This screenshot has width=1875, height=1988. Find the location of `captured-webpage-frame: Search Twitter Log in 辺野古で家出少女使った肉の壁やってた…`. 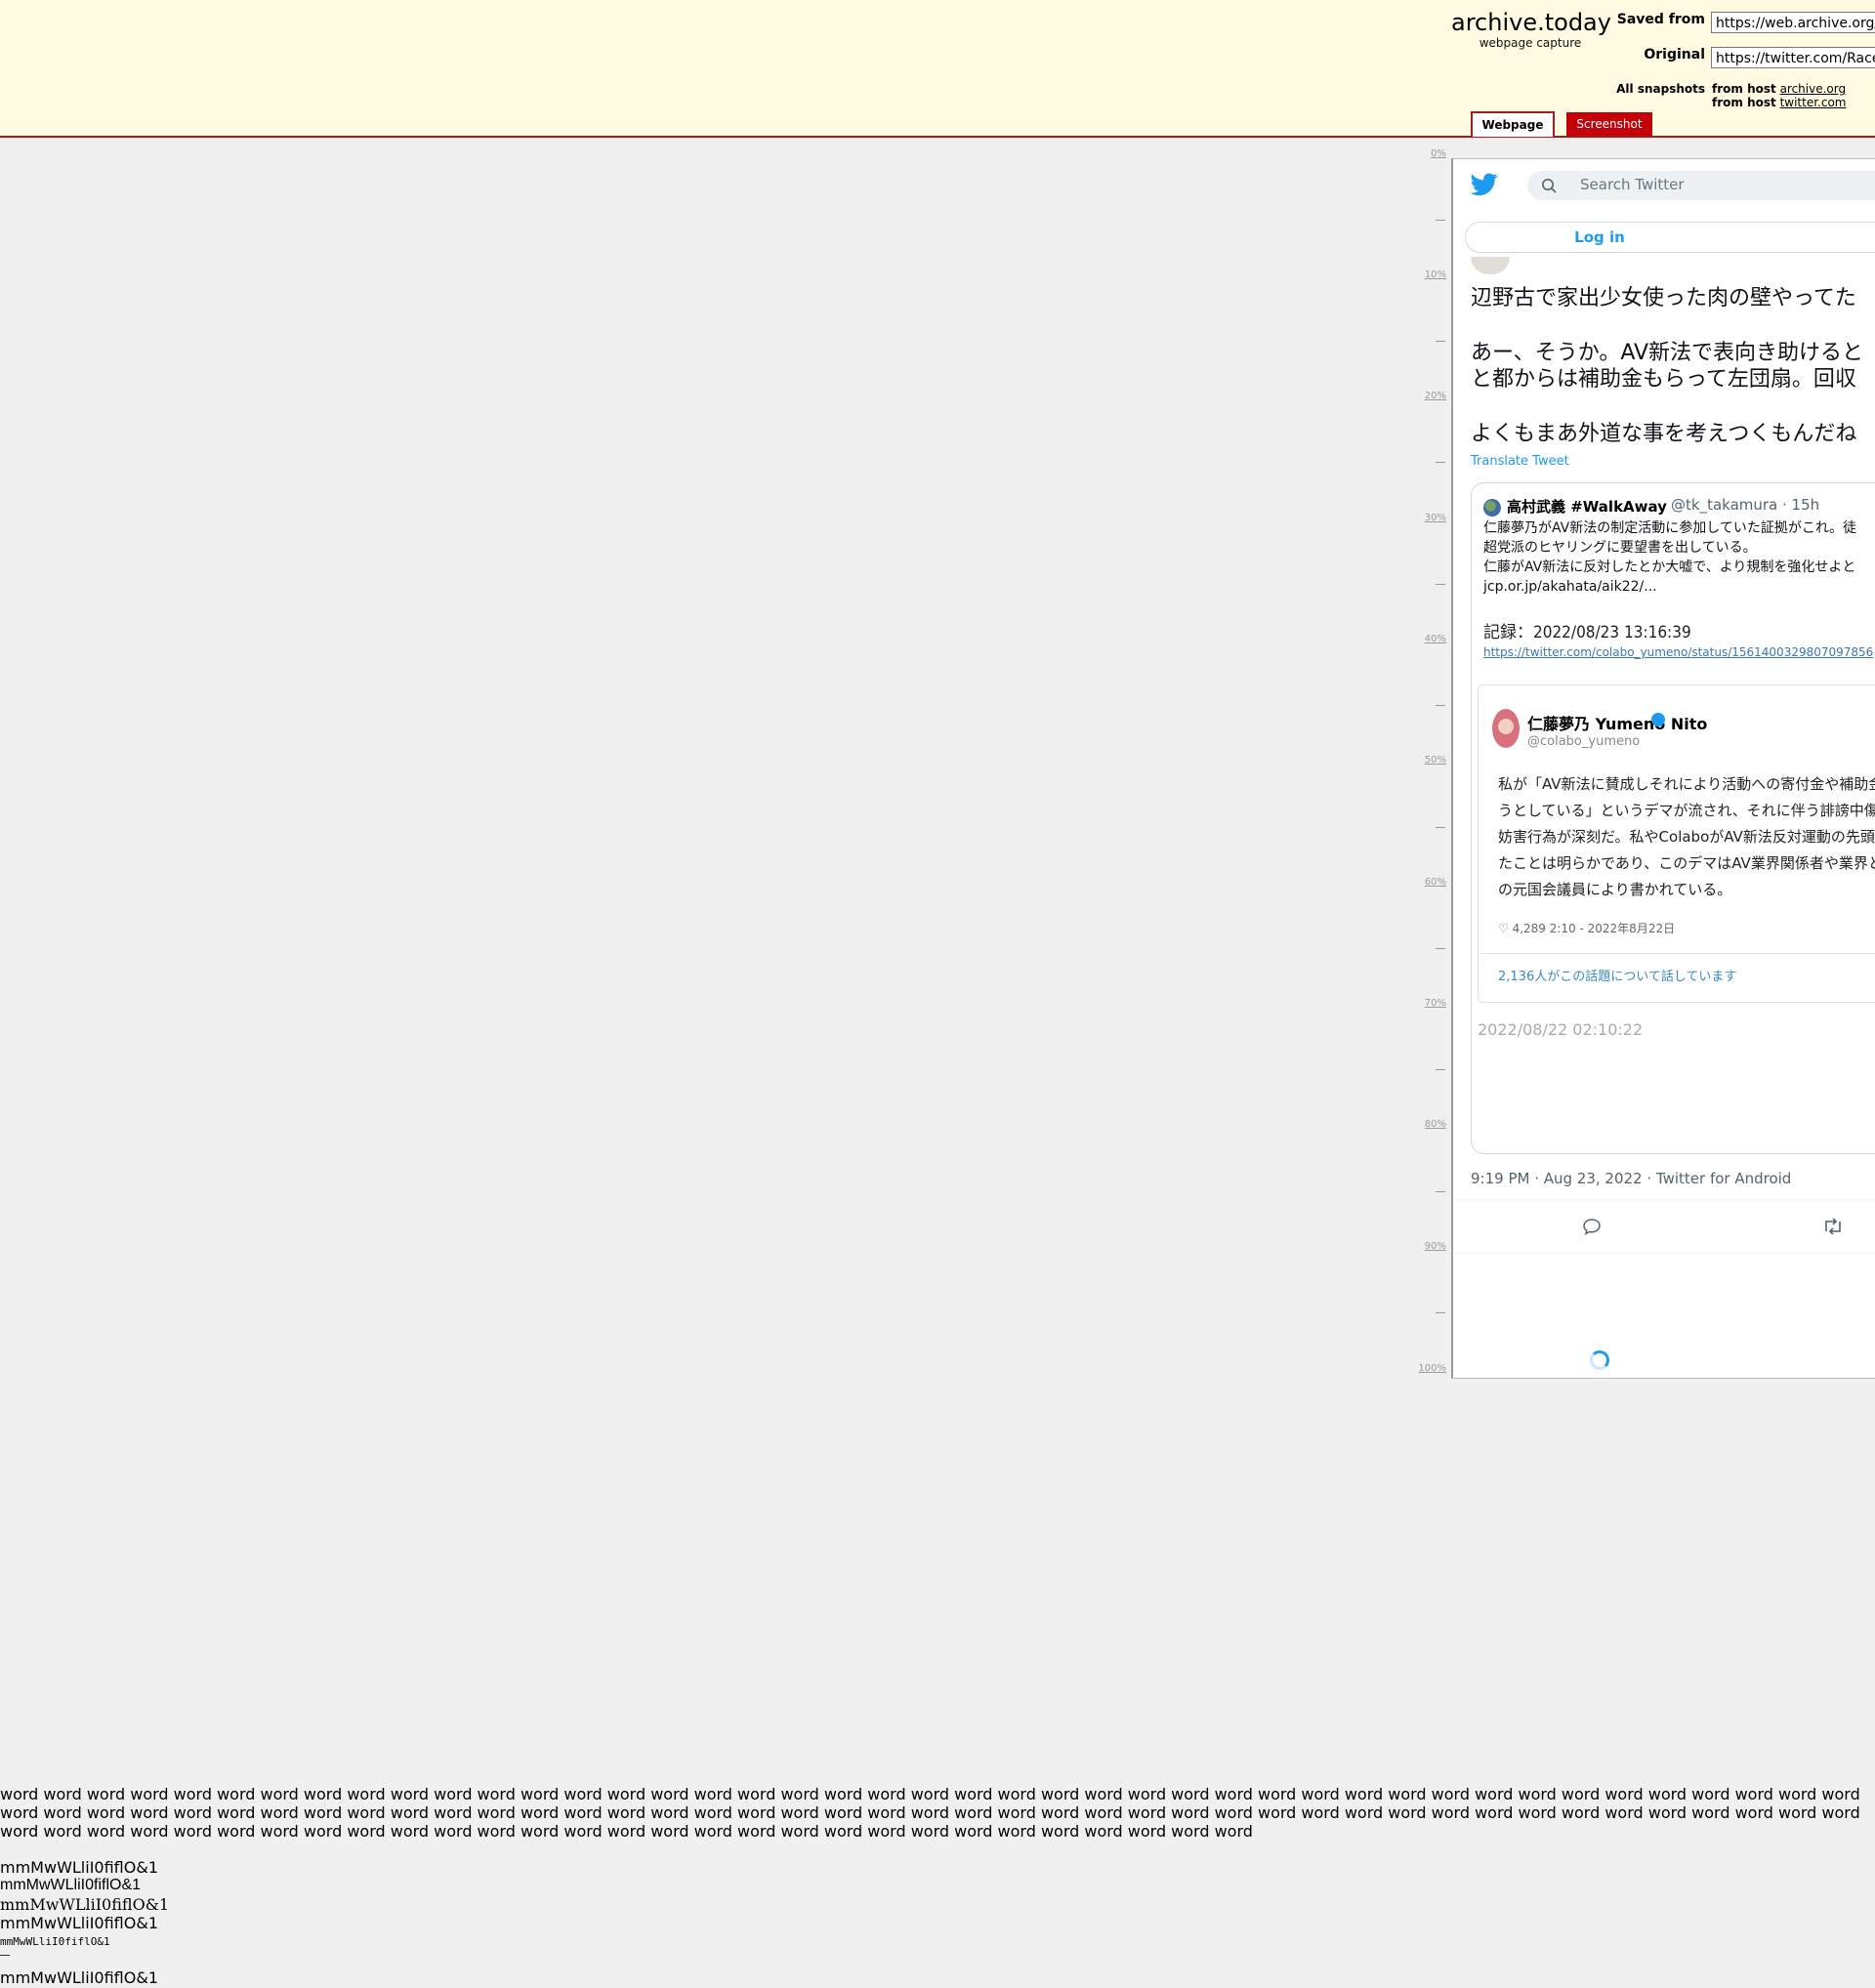

captured-webpage-frame: Search Twitter Log in 辺野古で家出少女使った肉の壁やってた… is located at coordinates (1663, 768).